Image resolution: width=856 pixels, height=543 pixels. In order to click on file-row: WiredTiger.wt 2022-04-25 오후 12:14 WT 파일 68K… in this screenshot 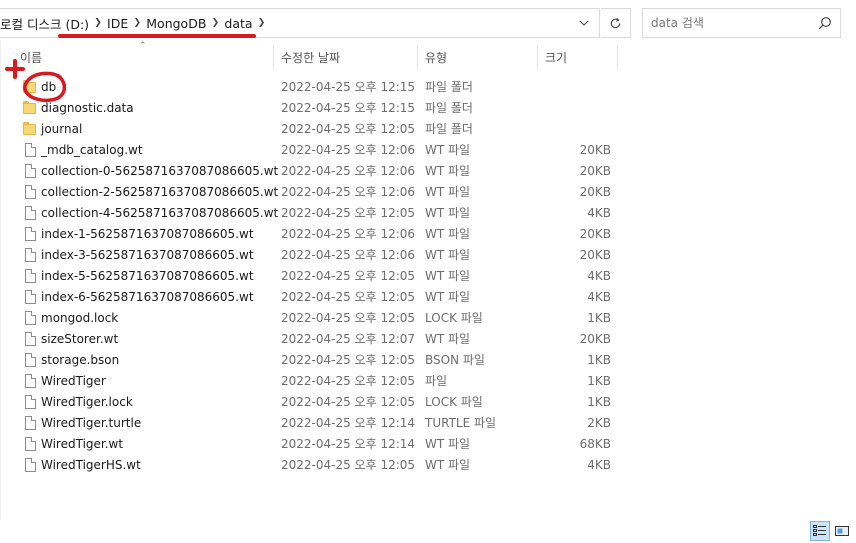, I will do `click(320, 444)`.